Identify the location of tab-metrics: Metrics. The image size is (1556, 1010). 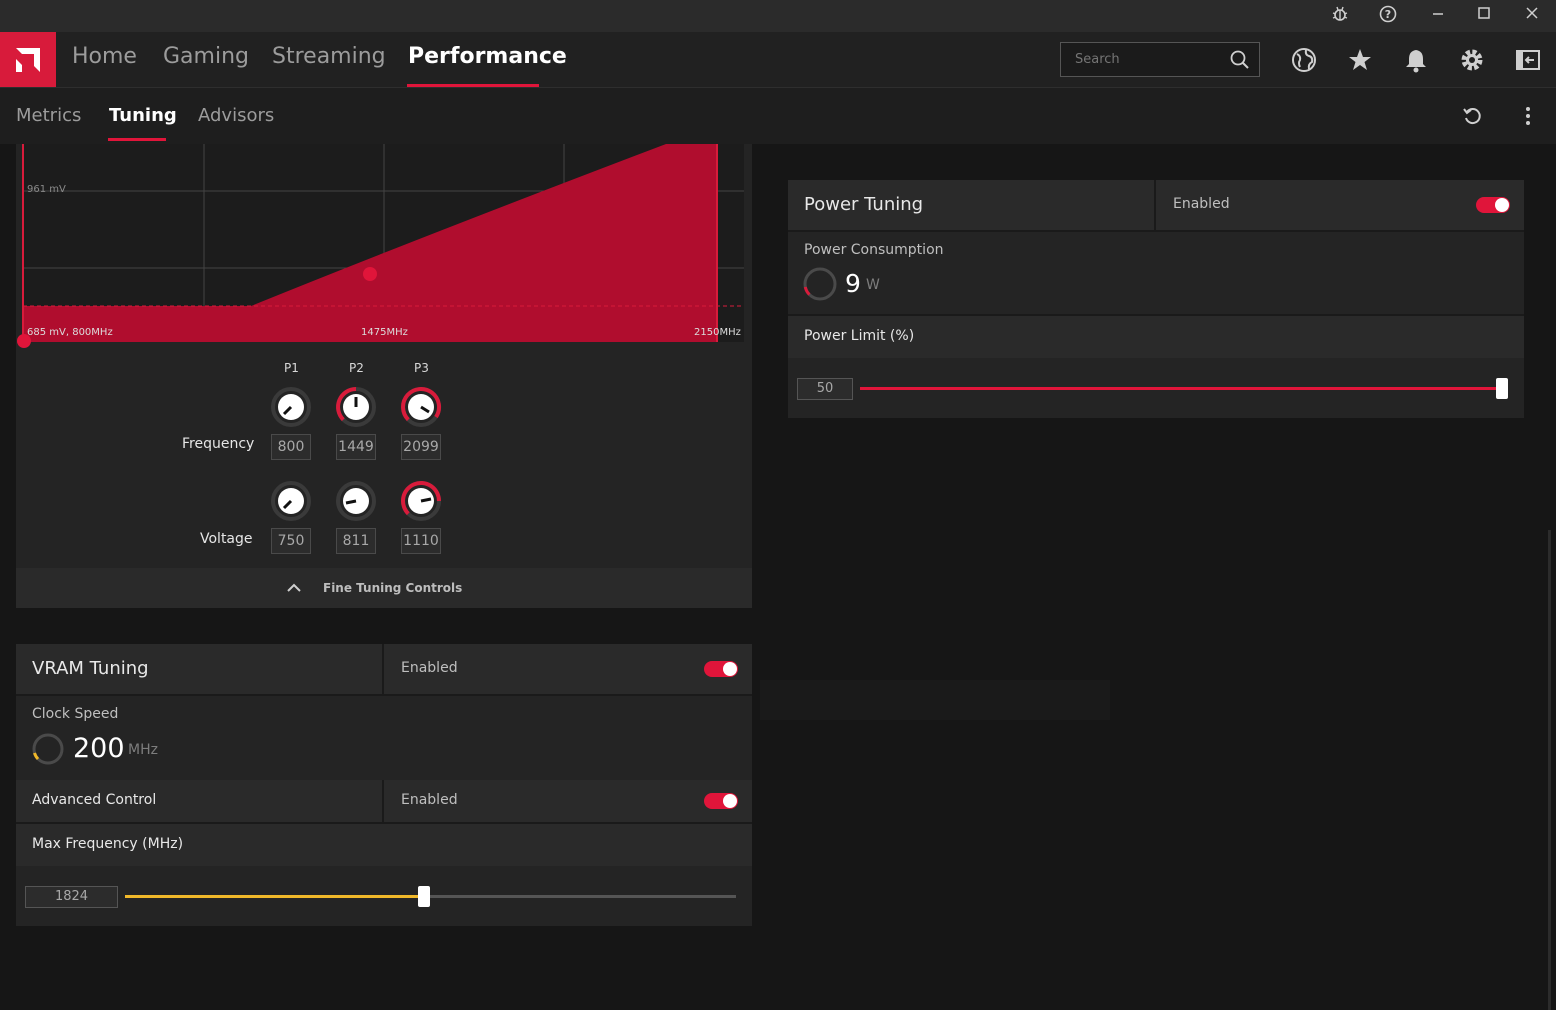
(48, 115).